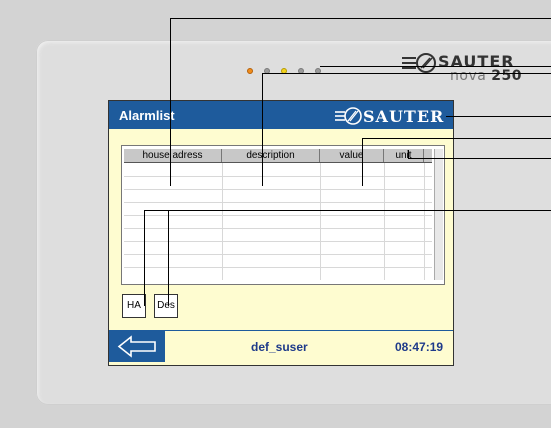 Image resolution: width=551 pixels, height=428 pixels. I want to click on back-button, so click(137, 346).